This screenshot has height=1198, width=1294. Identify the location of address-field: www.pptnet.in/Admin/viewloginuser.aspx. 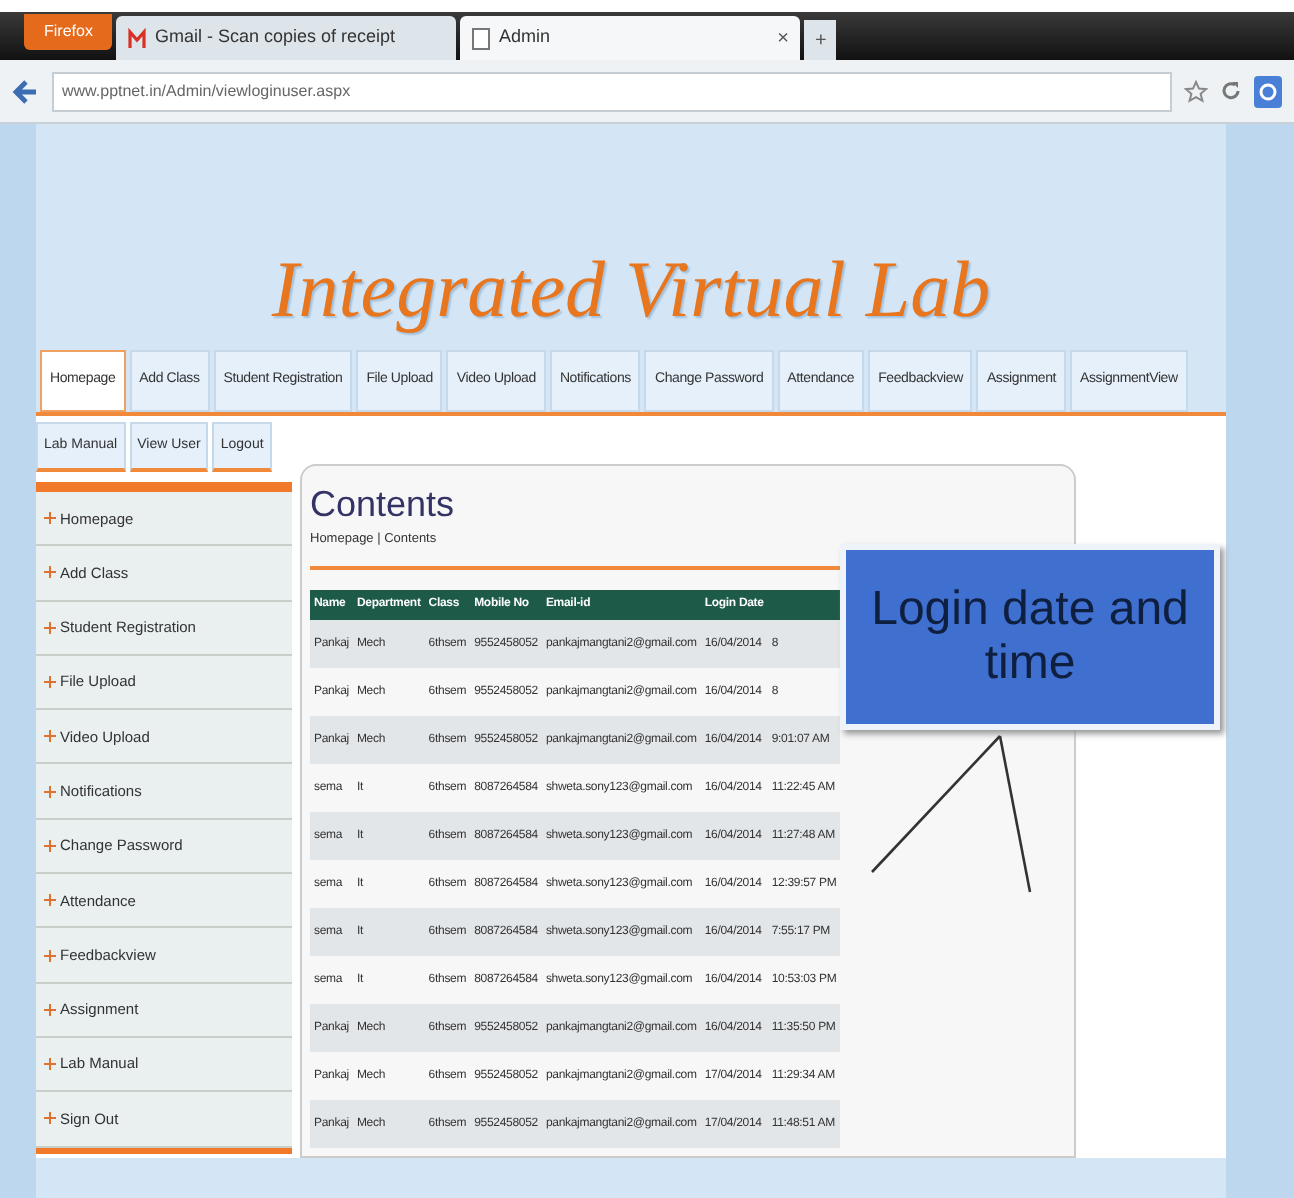
(612, 91).